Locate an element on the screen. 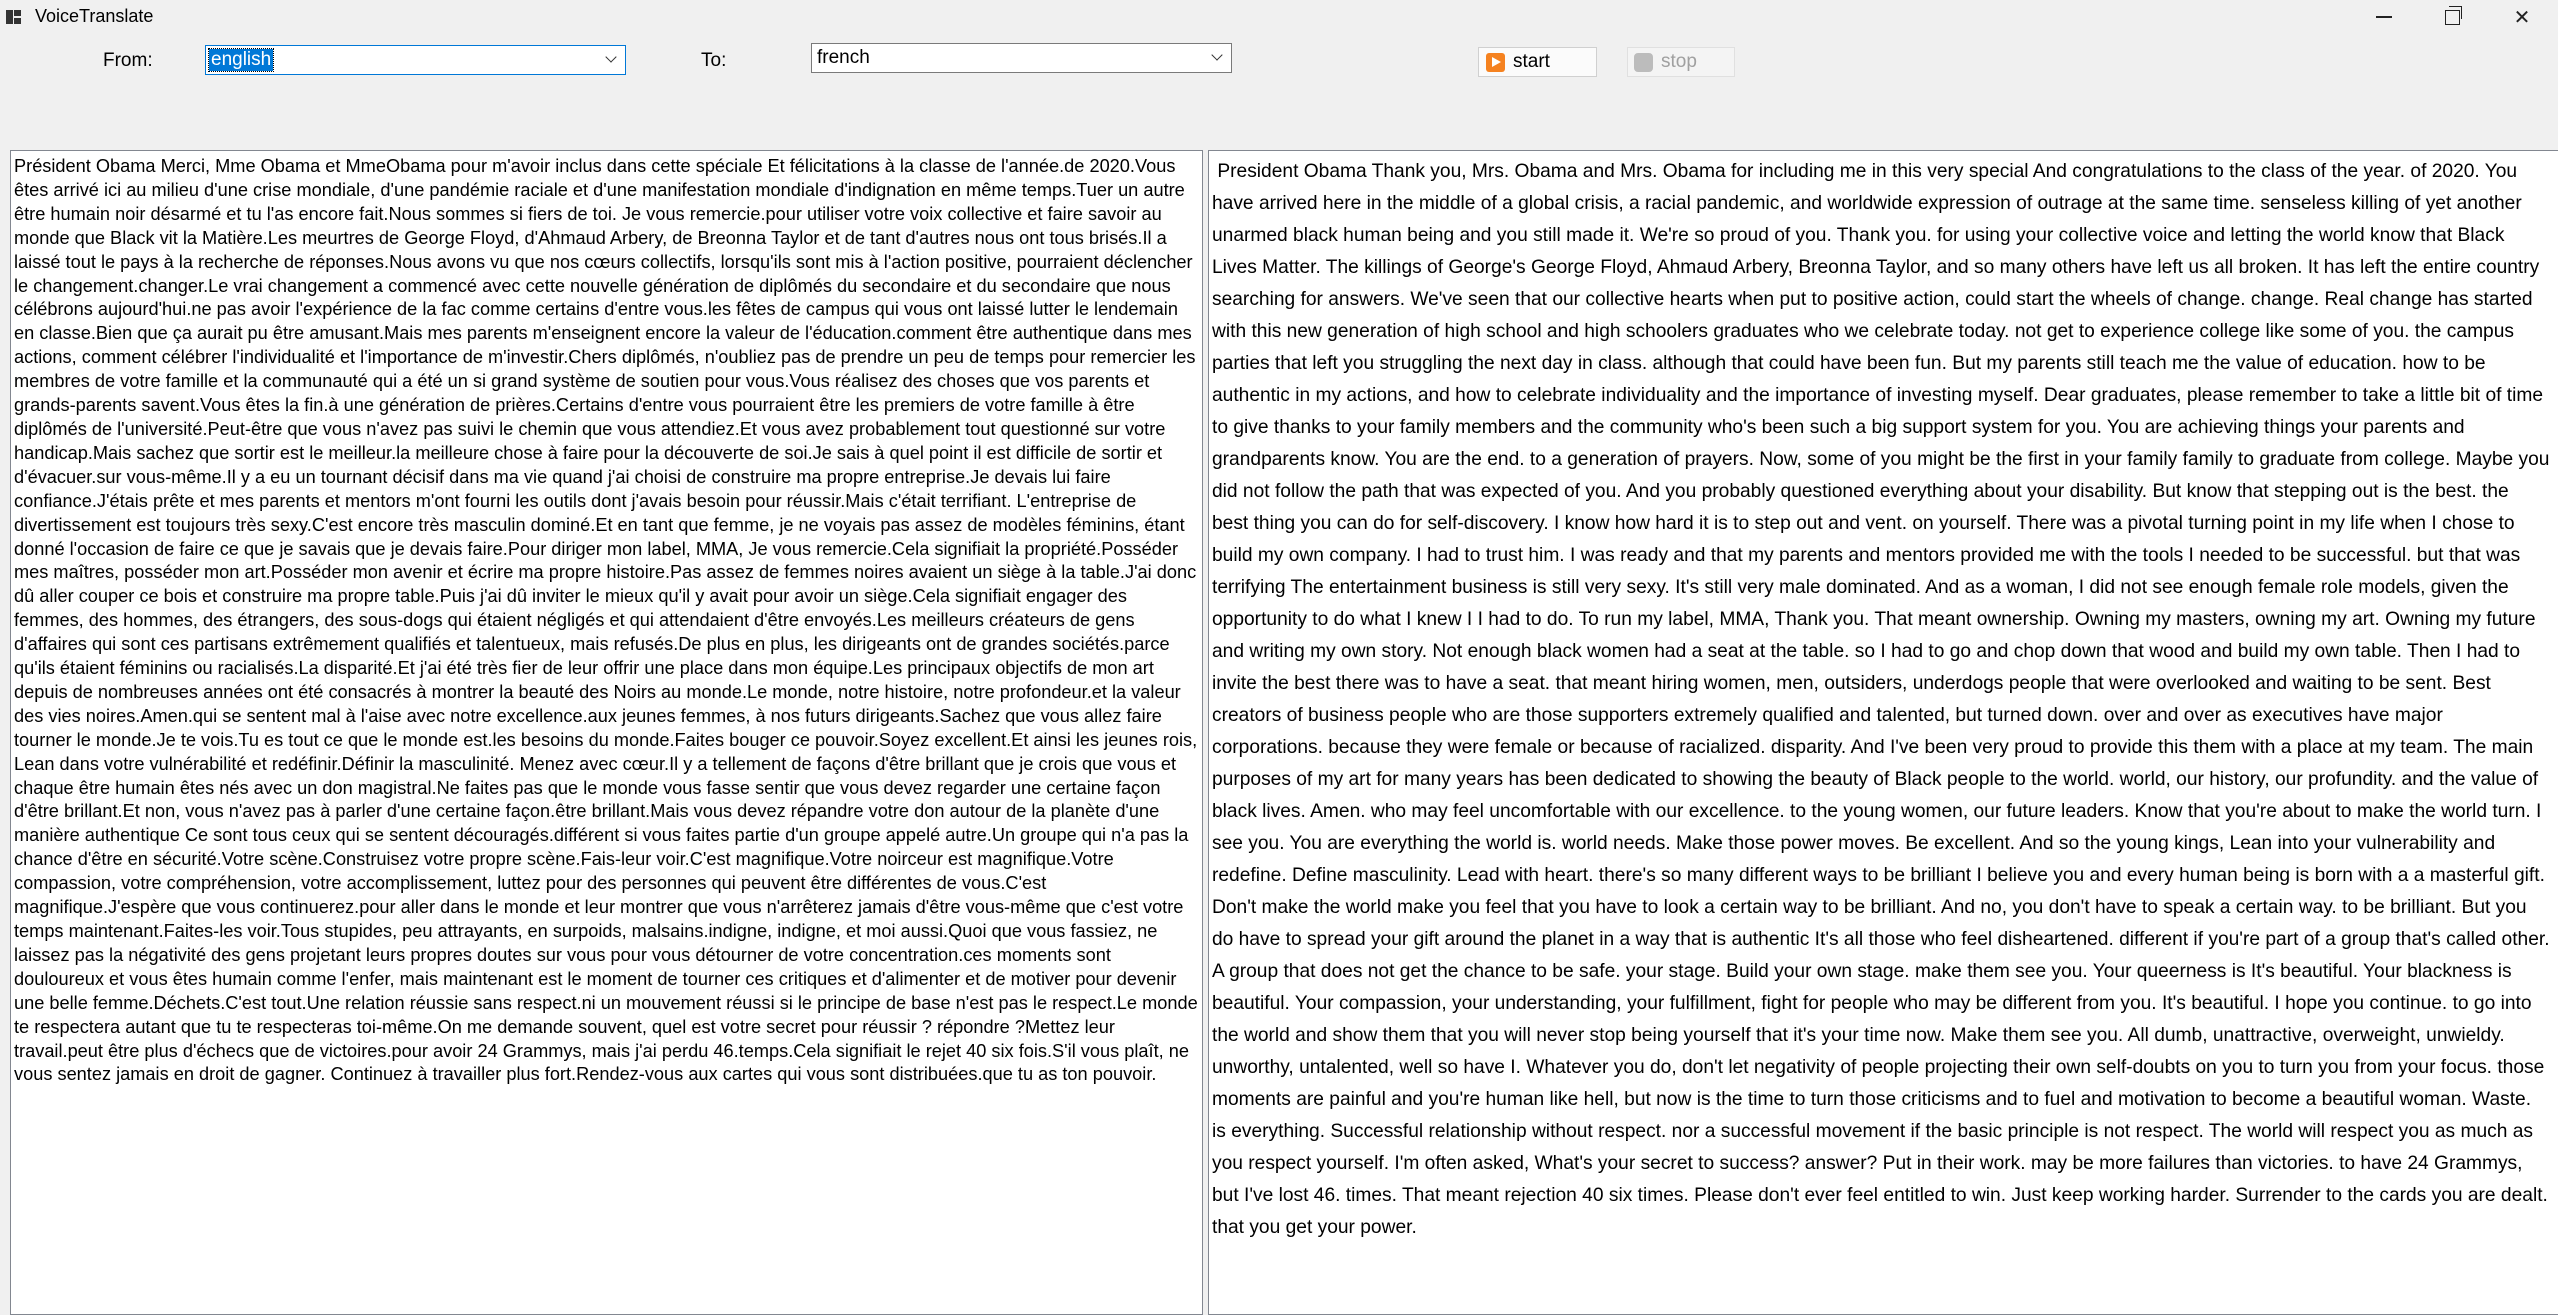  restore-icon is located at coordinates (2453, 15).